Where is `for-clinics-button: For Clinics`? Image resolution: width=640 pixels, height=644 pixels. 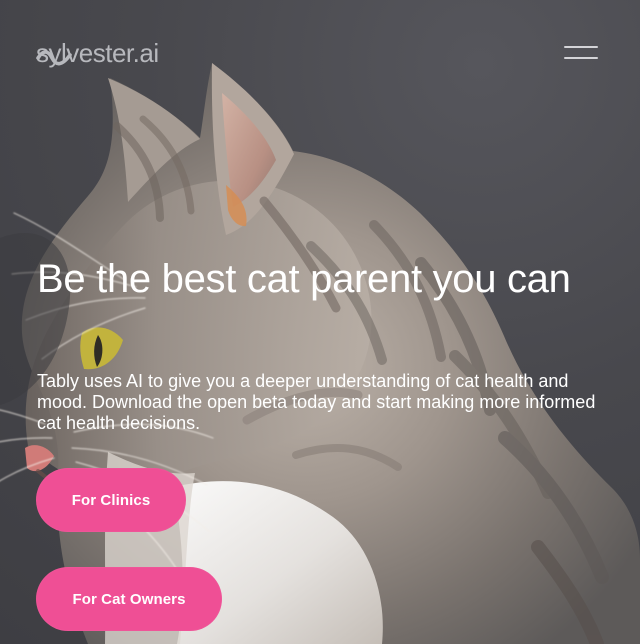
for-clinics-button: For Clinics is located at coordinates (111, 500).